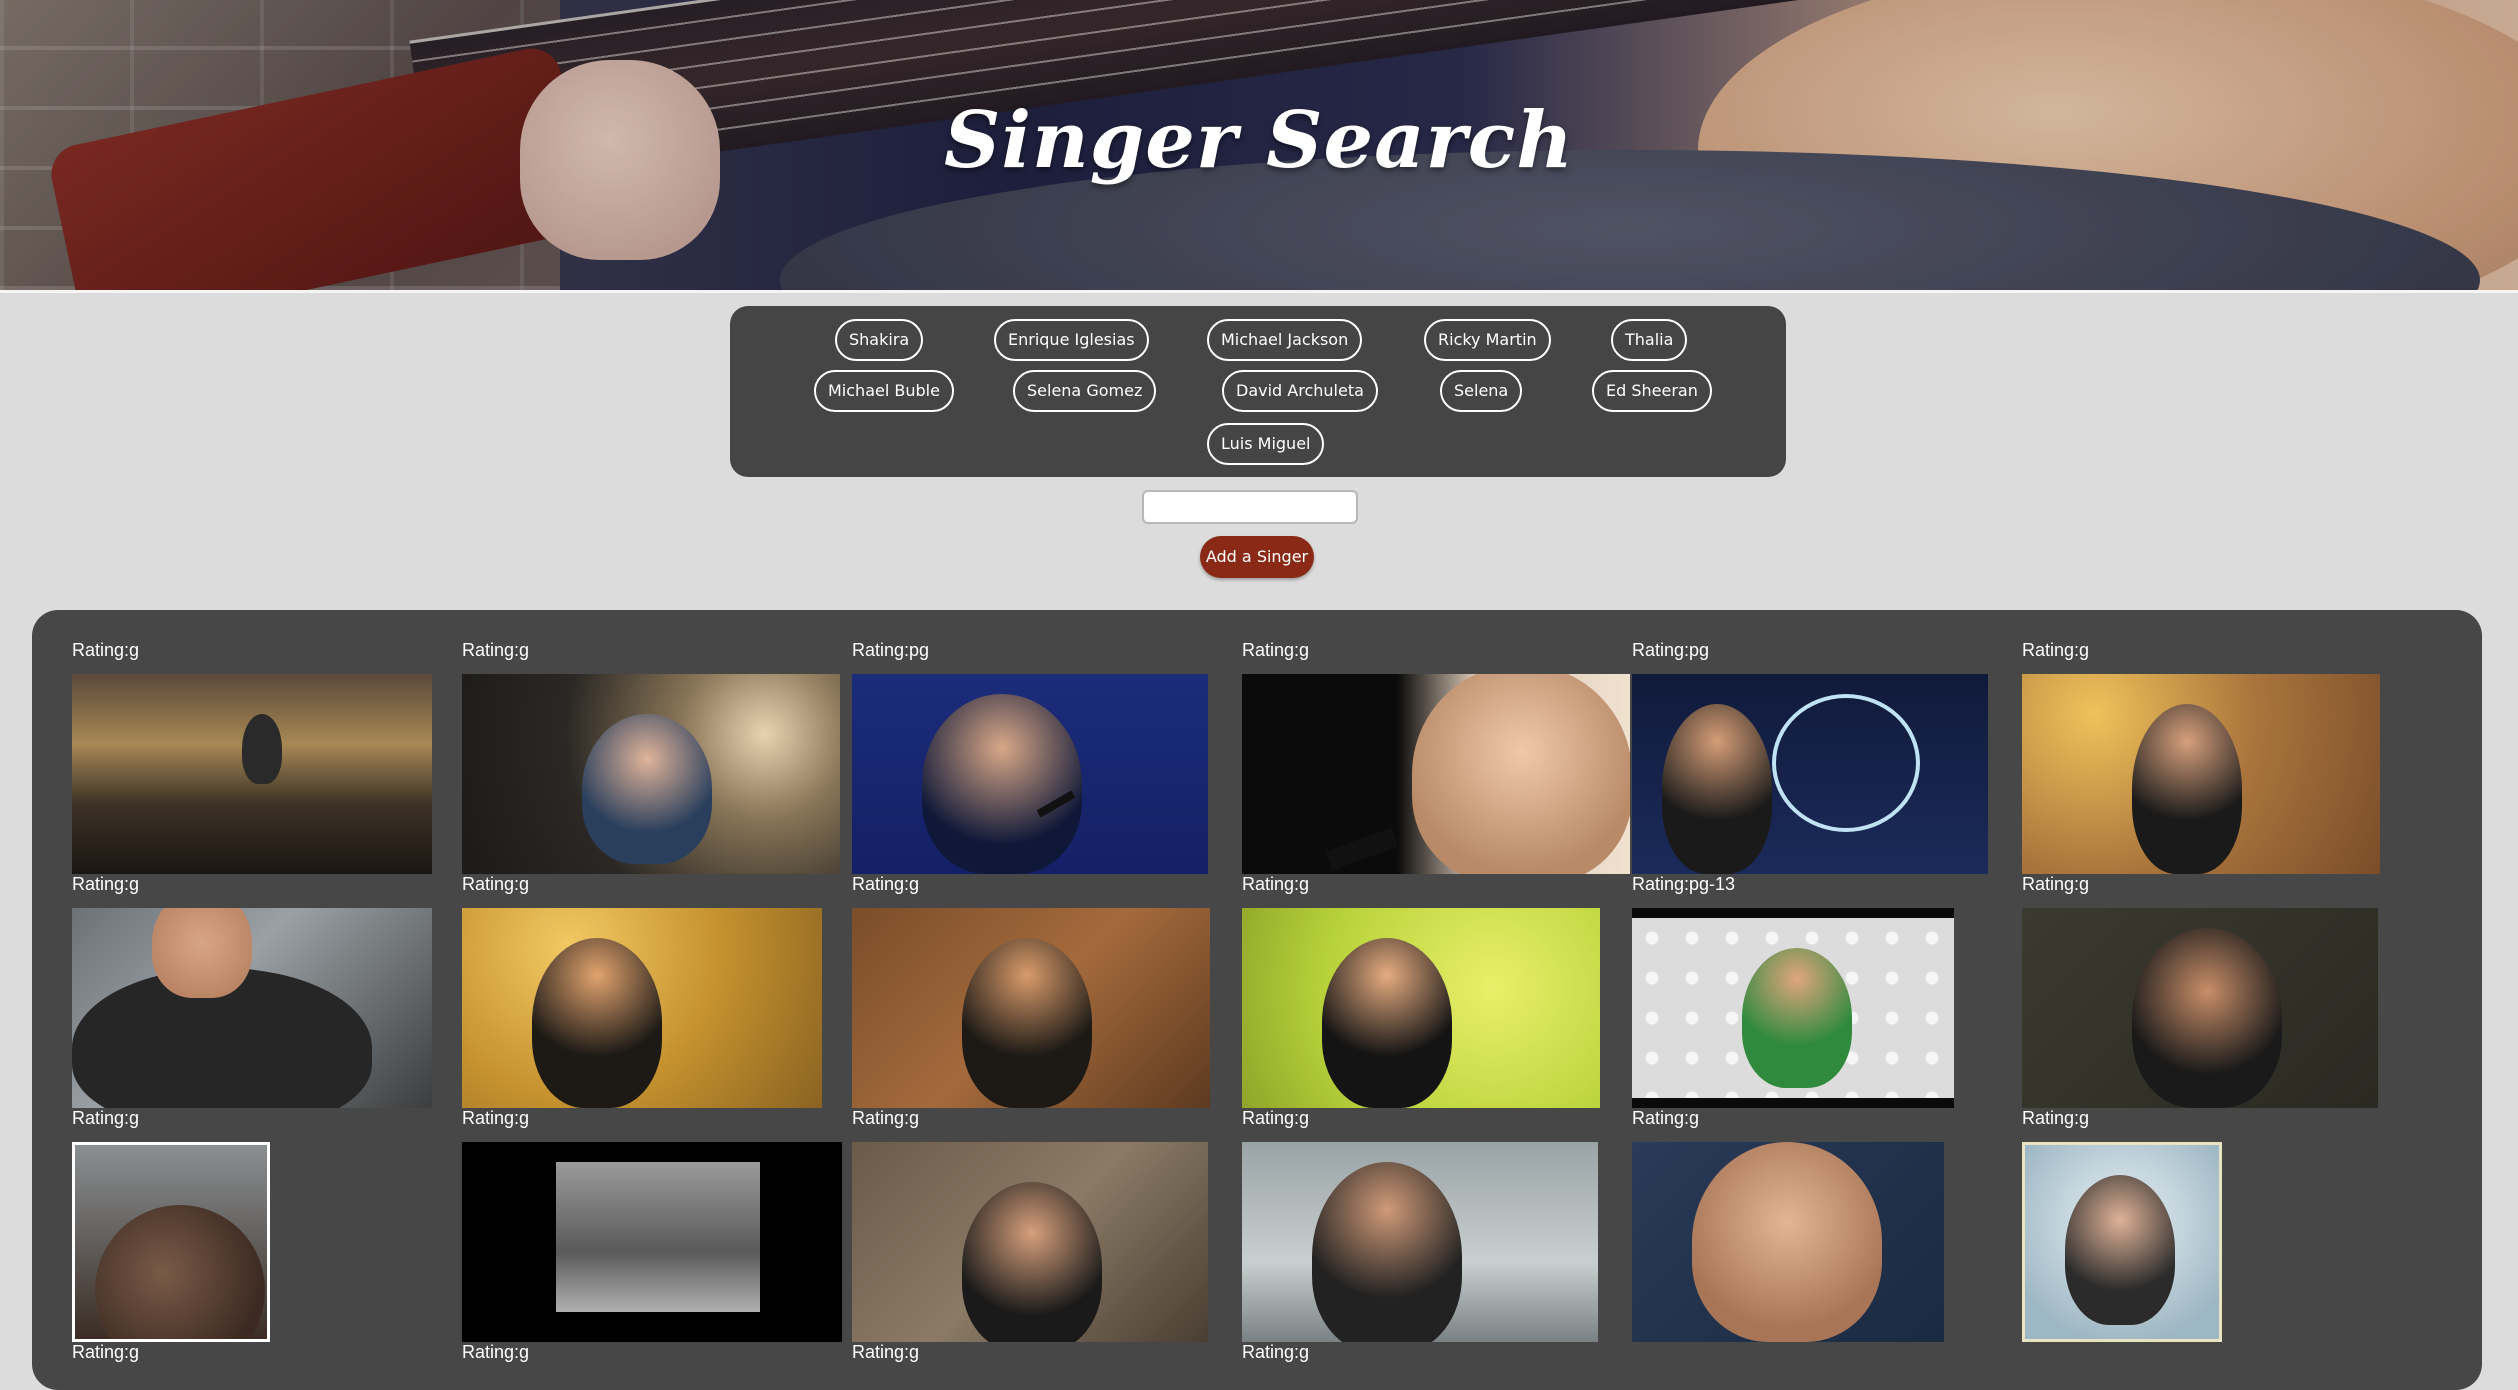 The height and width of the screenshot is (1390, 2518). I want to click on singer-button-thalia: Thalia, so click(1649, 340).